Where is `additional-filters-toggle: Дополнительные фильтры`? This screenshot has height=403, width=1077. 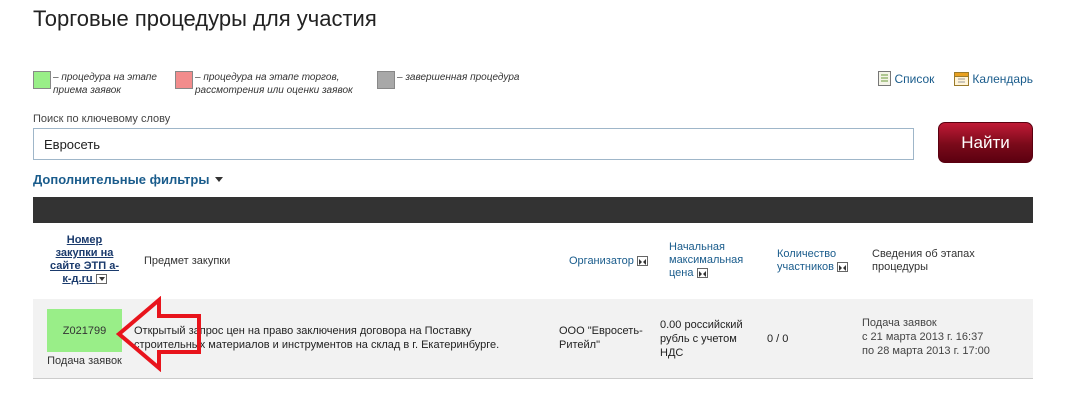 additional-filters-toggle: Дополнительные фильтры is located at coordinates (128, 179).